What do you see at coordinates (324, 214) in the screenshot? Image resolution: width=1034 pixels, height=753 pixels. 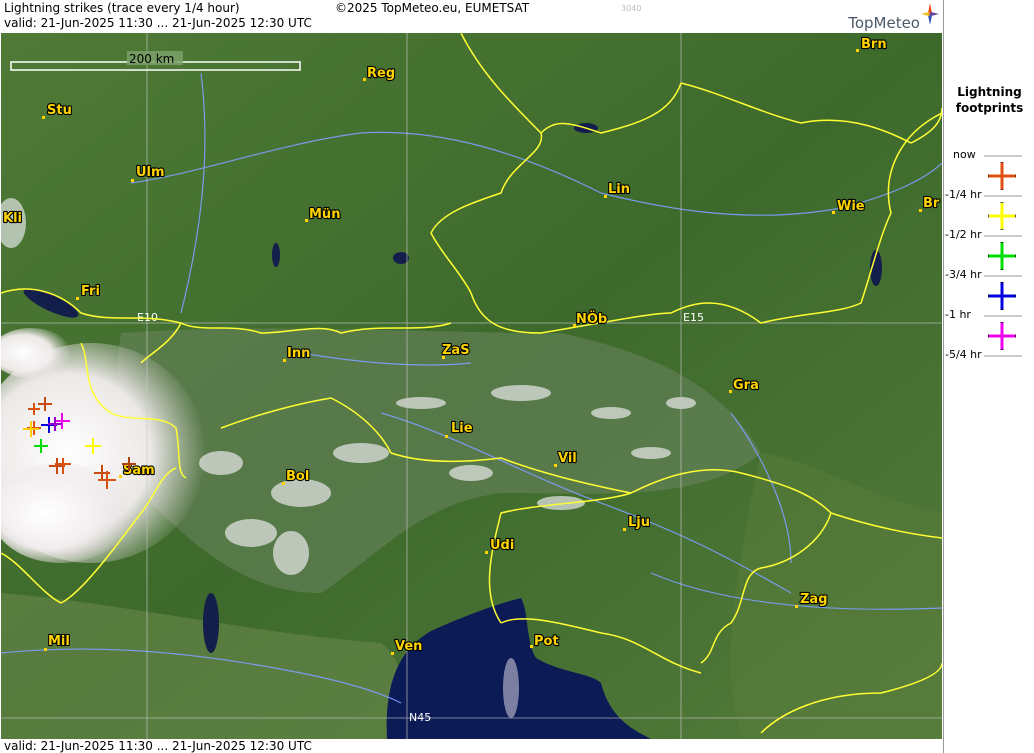 I see `city-muen: Mün` at bounding box center [324, 214].